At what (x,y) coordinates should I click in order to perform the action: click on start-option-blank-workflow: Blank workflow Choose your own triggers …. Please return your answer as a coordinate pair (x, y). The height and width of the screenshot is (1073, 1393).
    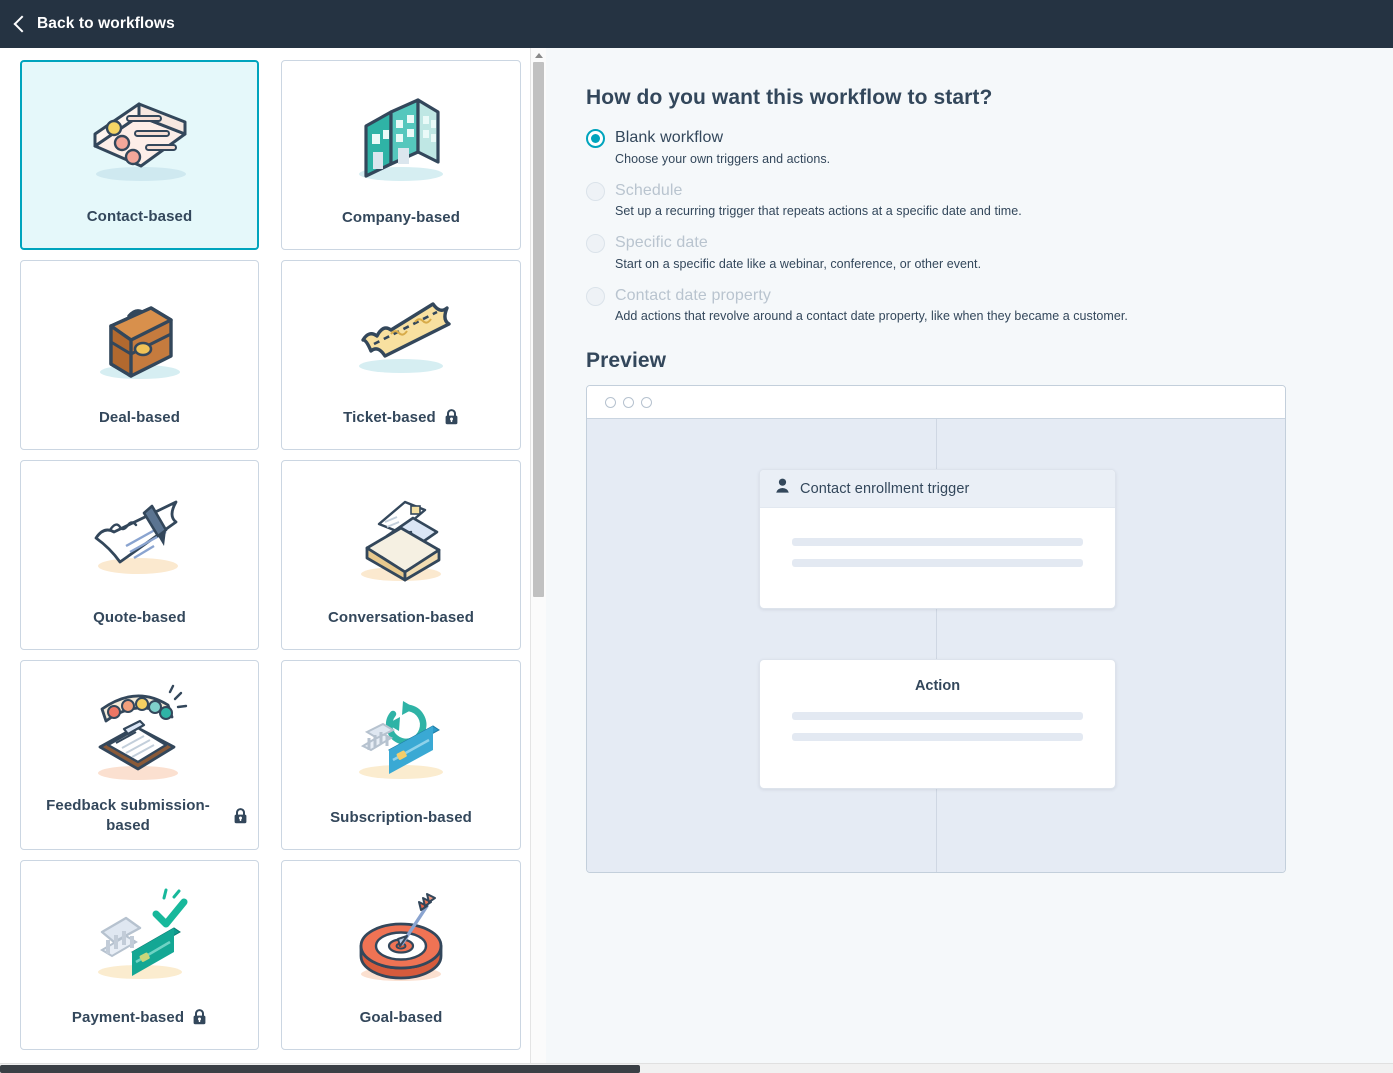
    Looking at the image, I should click on (989, 146).